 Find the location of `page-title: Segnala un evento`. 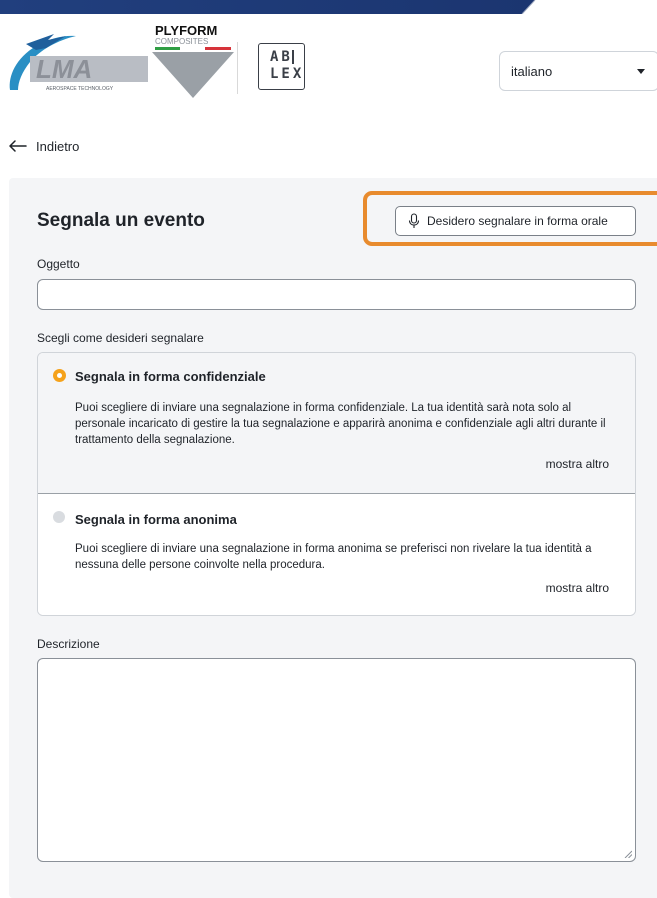

page-title: Segnala un evento is located at coordinates (121, 220).